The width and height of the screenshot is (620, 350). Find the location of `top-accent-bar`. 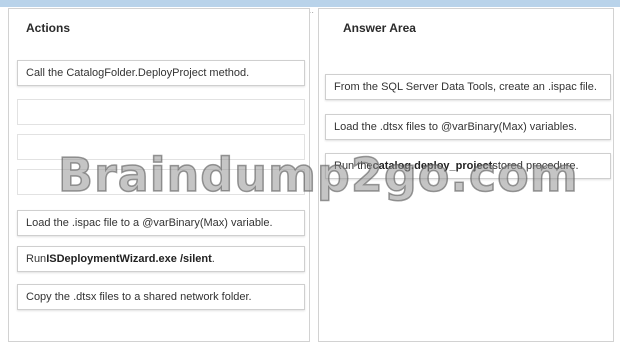

top-accent-bar is located at coordinates (310, 3).